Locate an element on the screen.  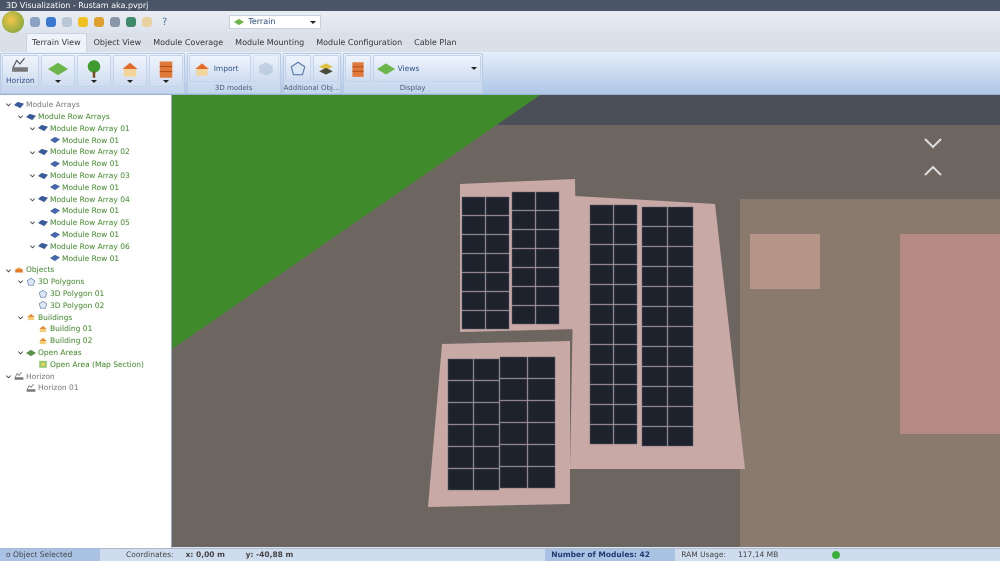
grass-tile-icon is located at coordinates (239, 22).